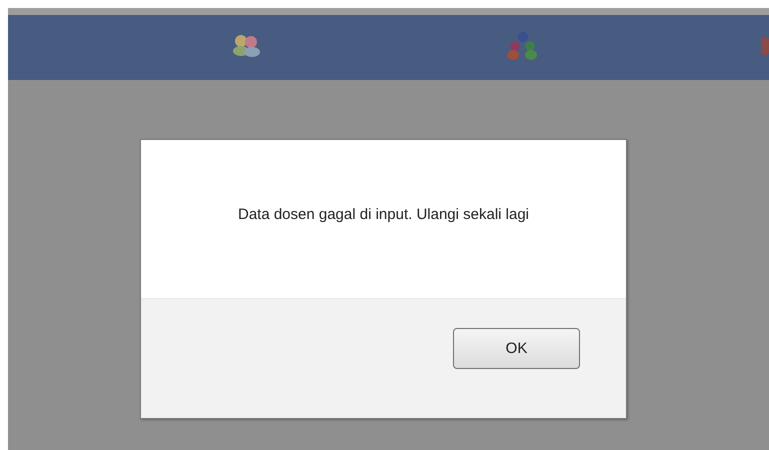  Describe the element at coordinates (384, 214) in the screenshot. I see `dialog-message: Data dosen gagal di input. Ulangi sekali lagi` at that location.